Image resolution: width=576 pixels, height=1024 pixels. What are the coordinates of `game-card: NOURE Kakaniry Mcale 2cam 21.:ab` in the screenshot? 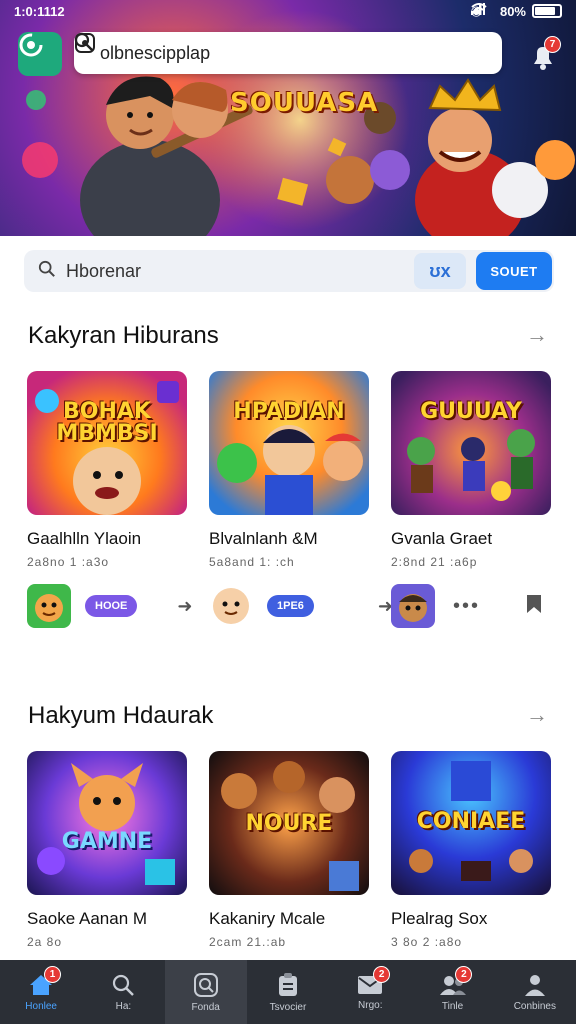 It's located at (289, 850).